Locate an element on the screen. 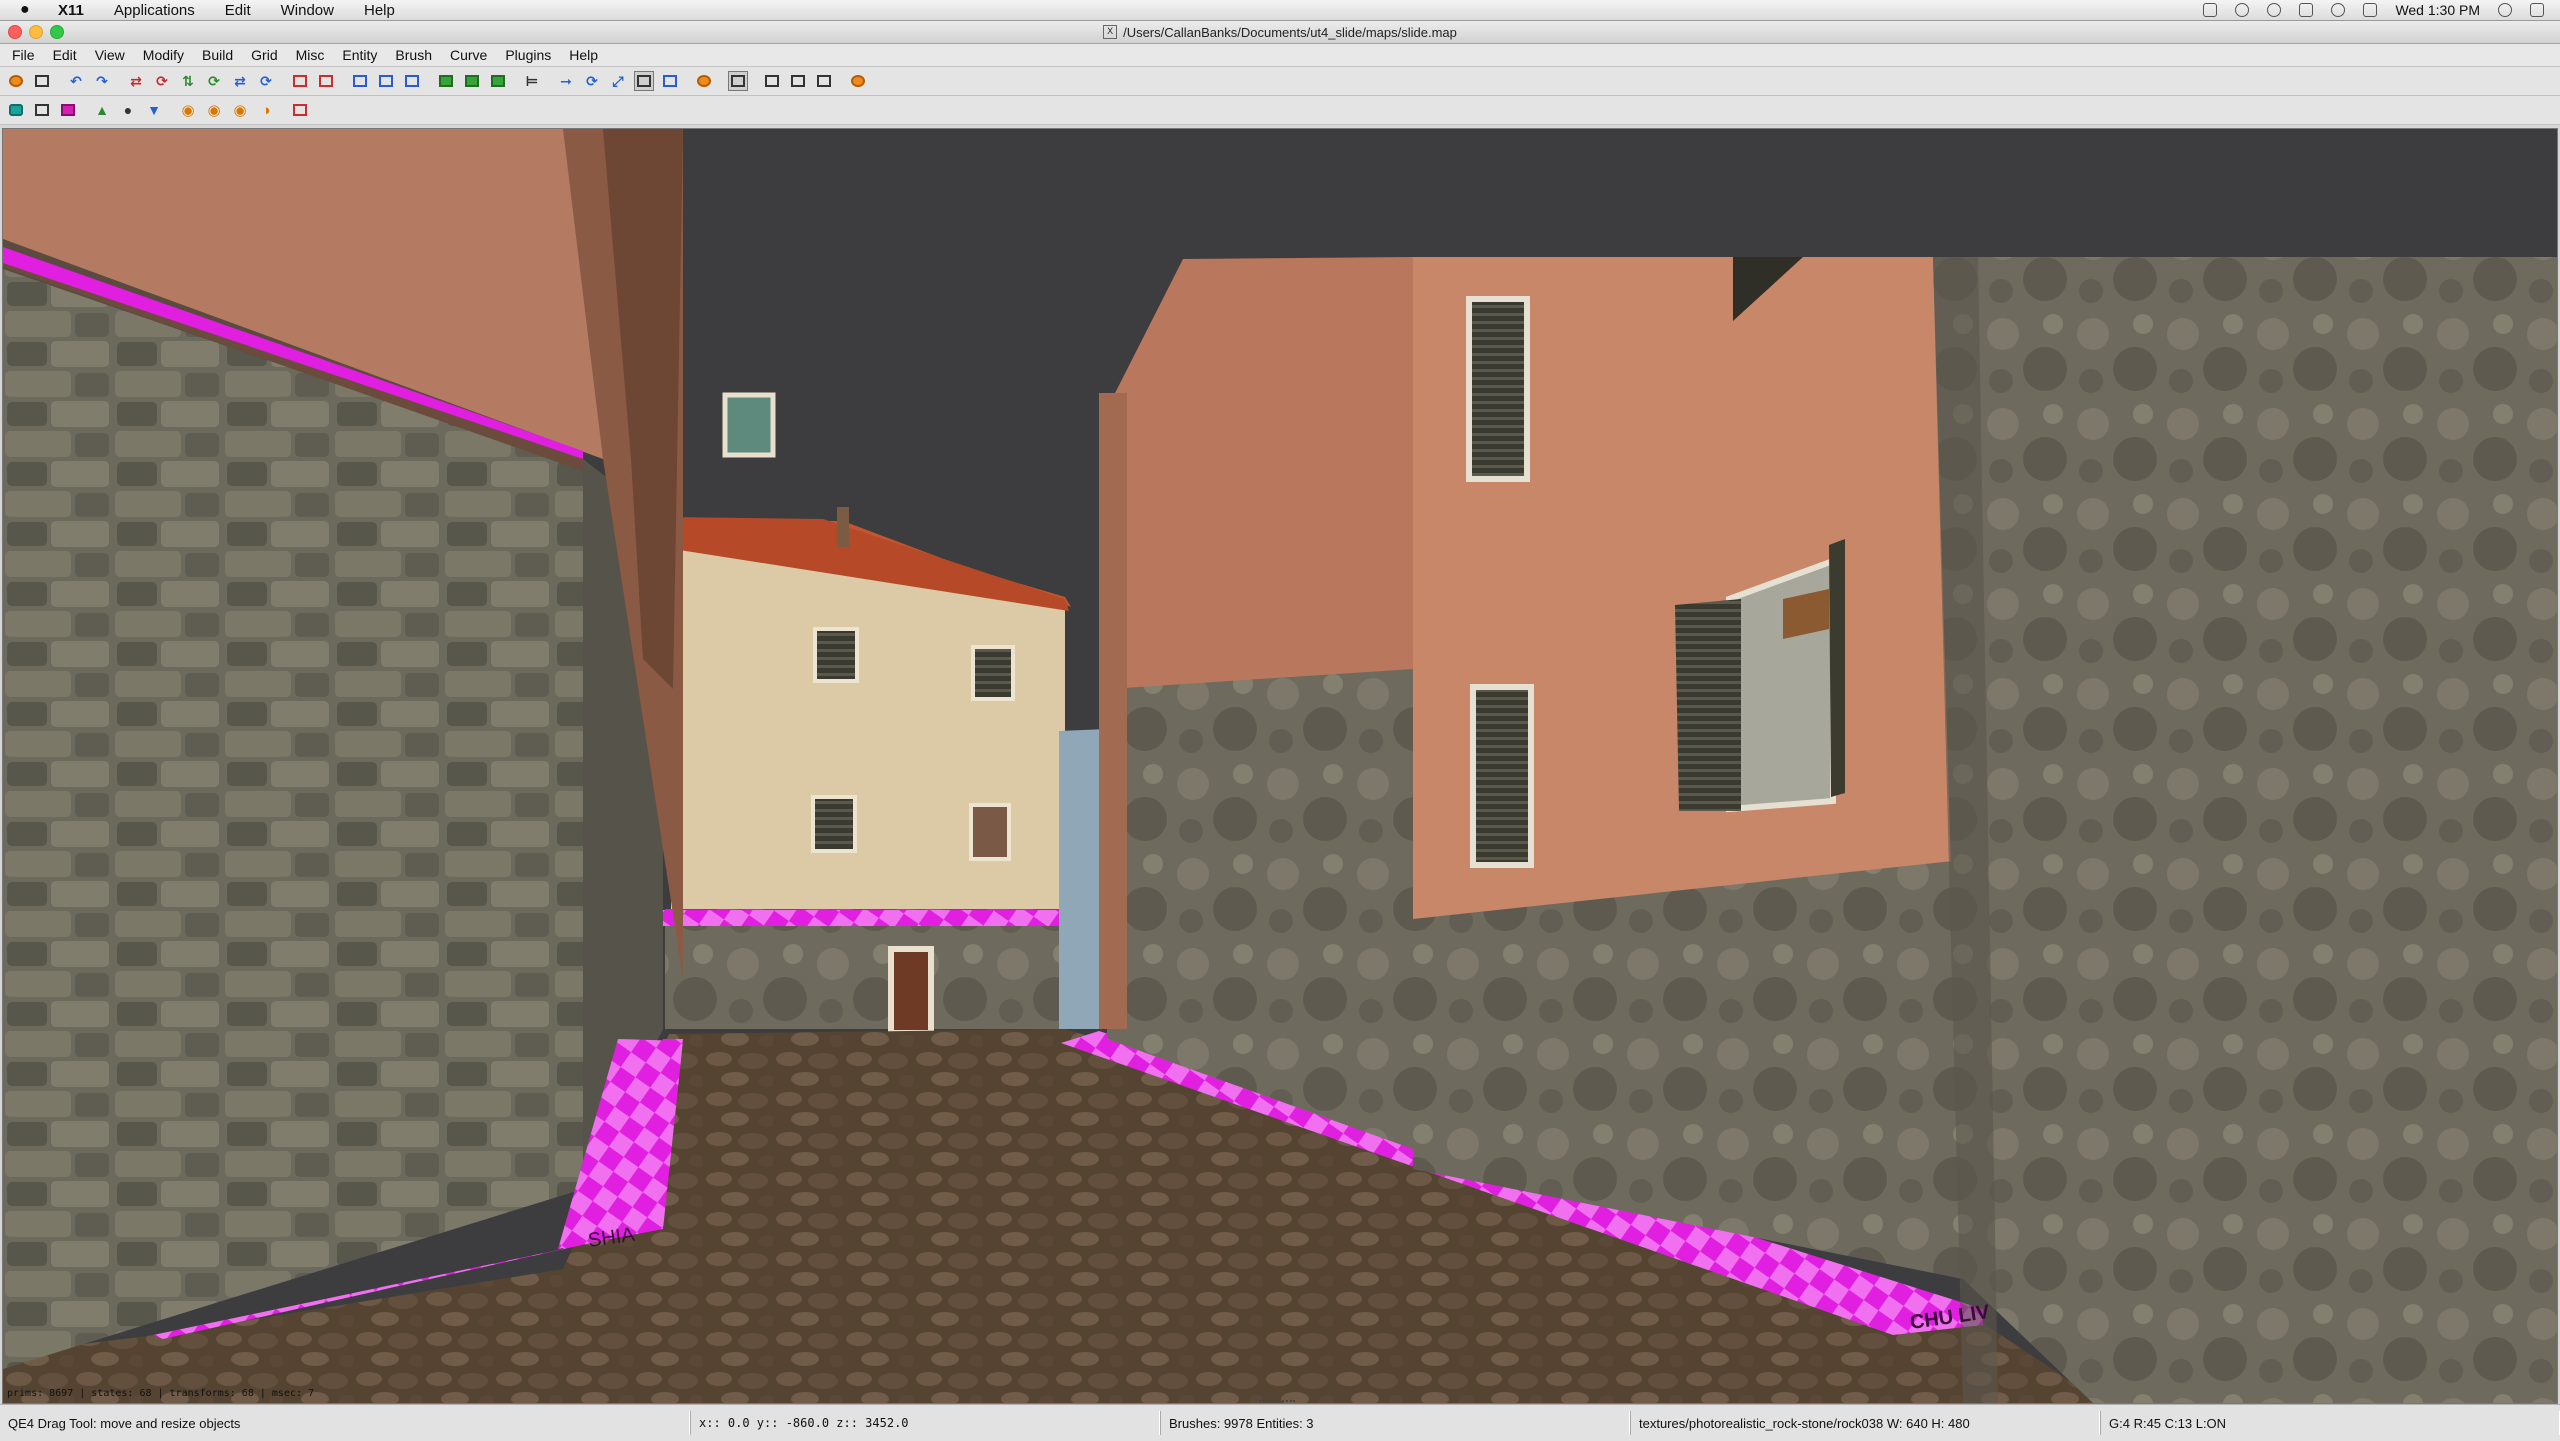  zoom-window-button is located at coordinates (57, 32).